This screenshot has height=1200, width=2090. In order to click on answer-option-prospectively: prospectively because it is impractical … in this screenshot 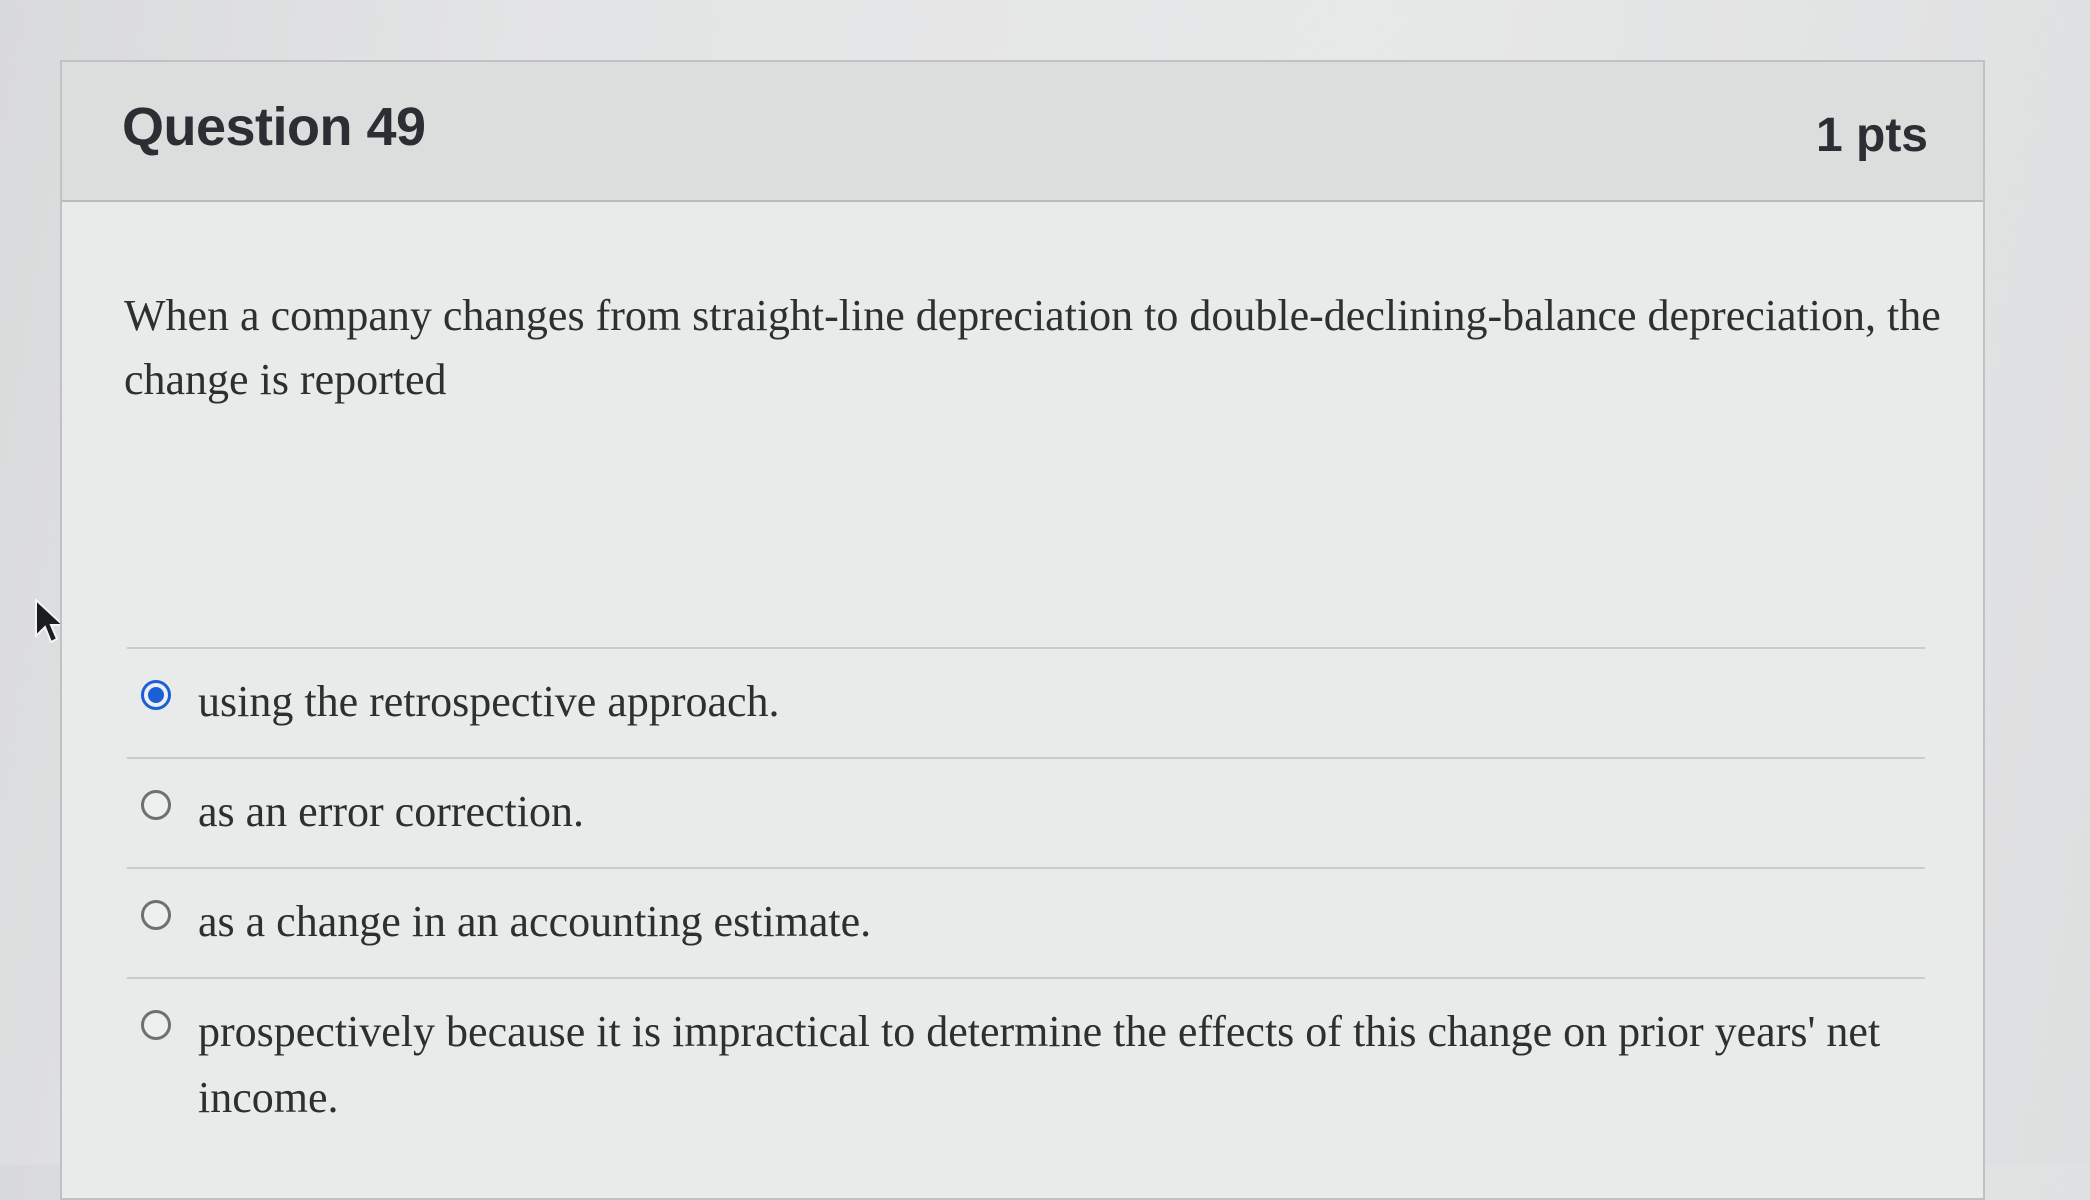, I will do `click(1026, 1065)`.